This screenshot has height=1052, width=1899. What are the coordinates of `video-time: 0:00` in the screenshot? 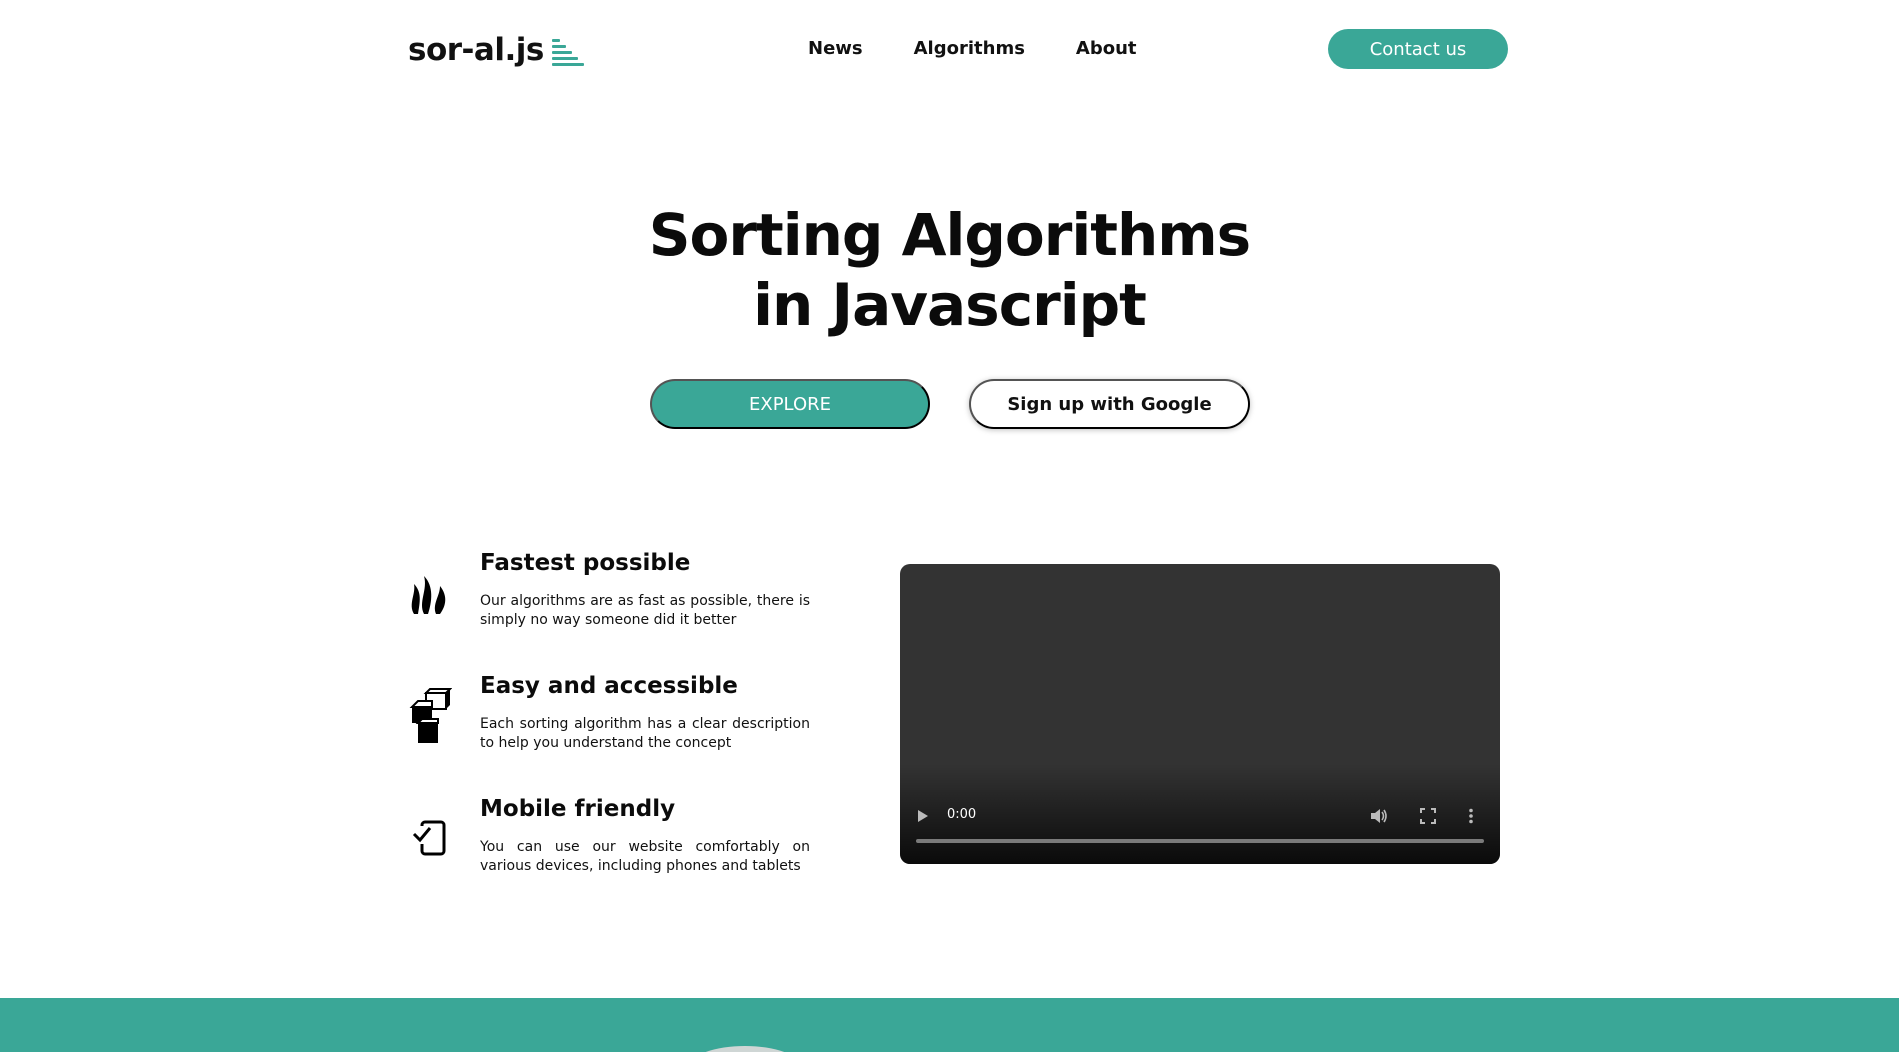 It's located at (962, 814).